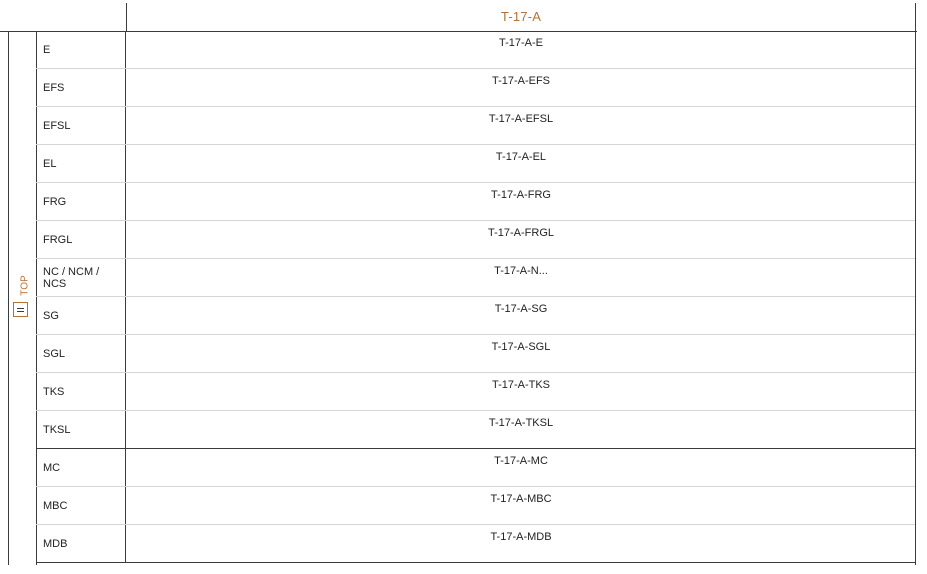 The height and width of the screenshot is (574, 927). I want to click on row-code: SGL, so click(81, 353).